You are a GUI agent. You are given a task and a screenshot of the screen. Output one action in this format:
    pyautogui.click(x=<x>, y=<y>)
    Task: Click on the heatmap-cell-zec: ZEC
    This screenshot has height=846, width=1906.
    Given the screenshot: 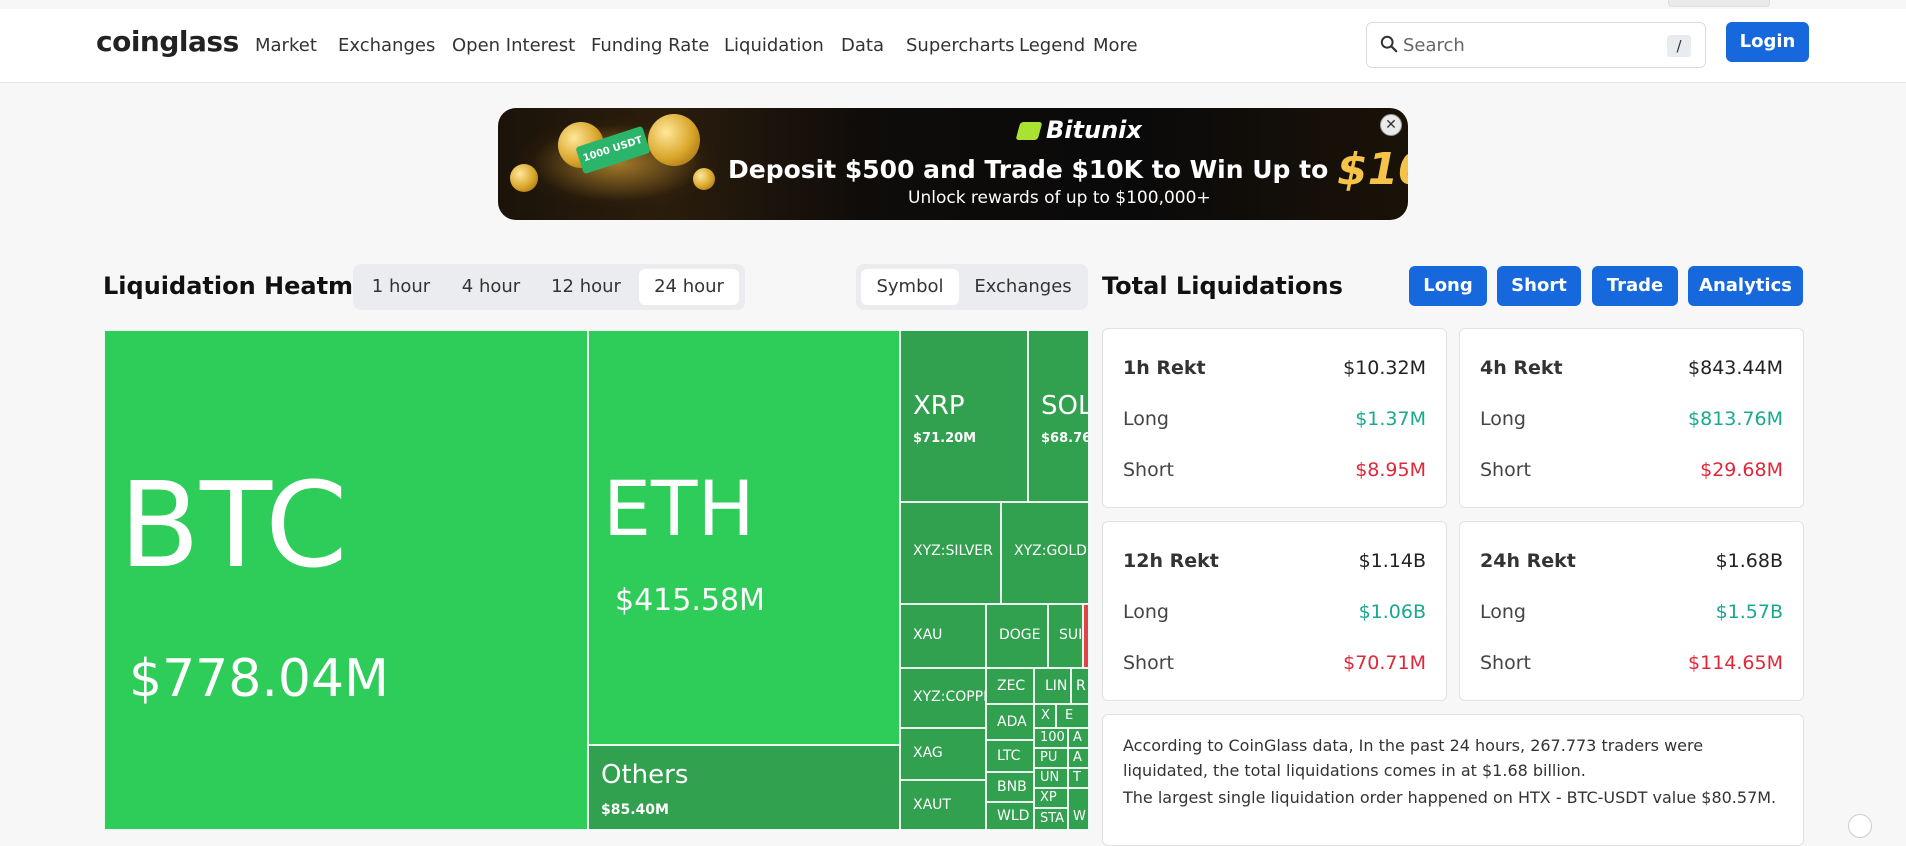 What is the action you would take?
    pyautogui.click(x=1010, y=686)
    